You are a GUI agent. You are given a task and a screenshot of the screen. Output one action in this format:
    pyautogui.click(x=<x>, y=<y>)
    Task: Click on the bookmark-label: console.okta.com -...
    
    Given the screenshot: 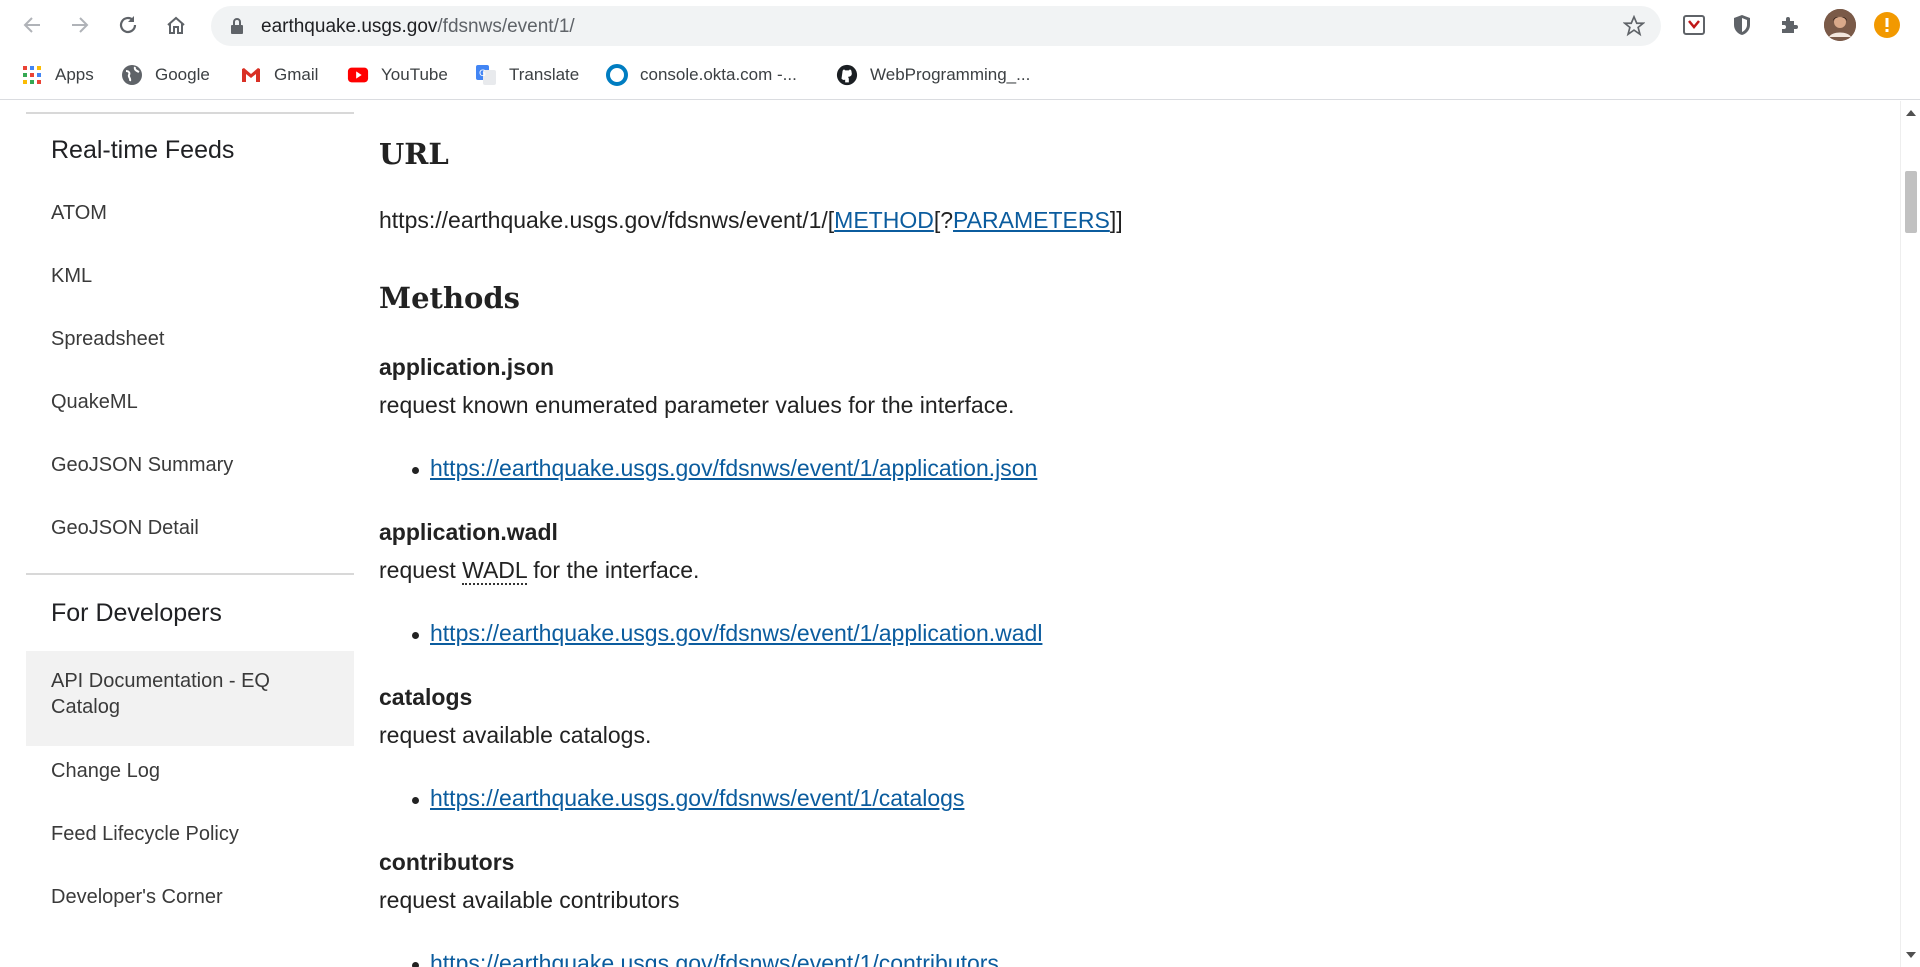 What is the action you would take?
    pyautogui.click(x=718, y=74)
    